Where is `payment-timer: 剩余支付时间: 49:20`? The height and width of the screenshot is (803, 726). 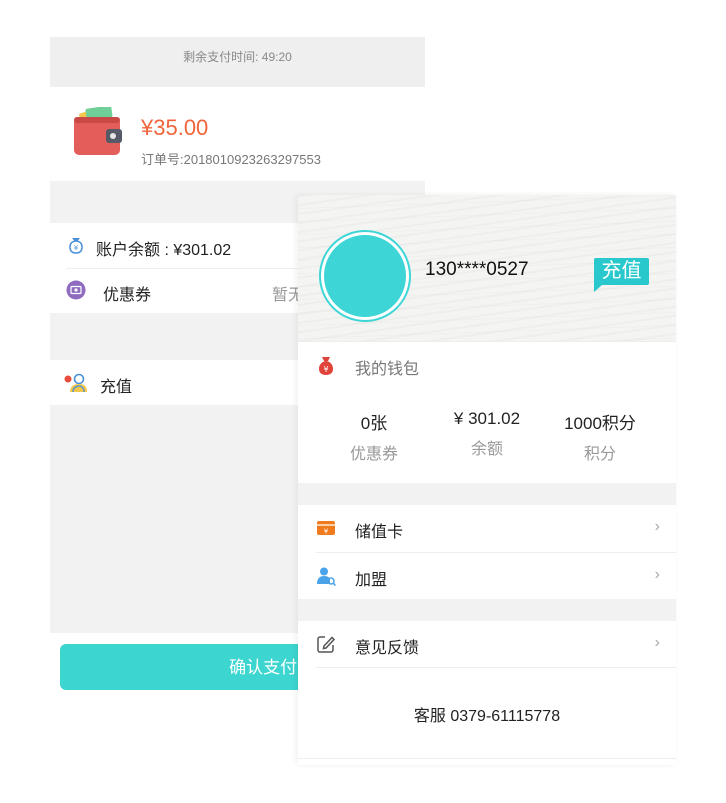 payment-timer: 剩余支付时间: 49:20 is located at coordinates (237, 62).